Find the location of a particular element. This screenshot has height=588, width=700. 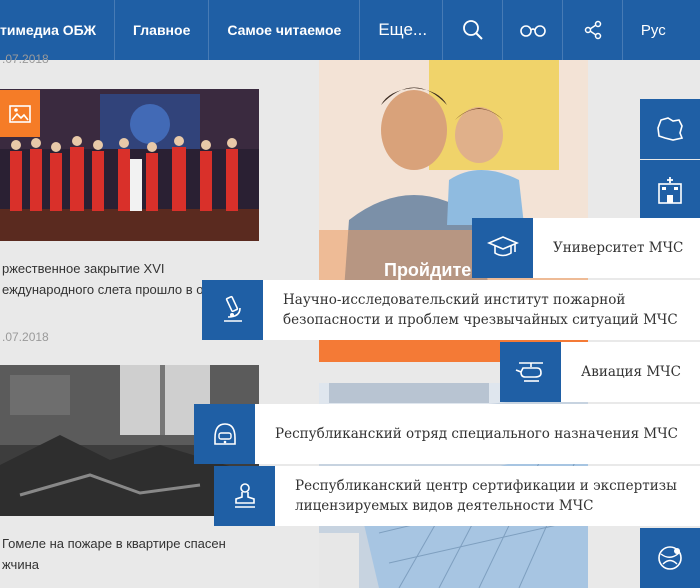

hospital-icon is located at coordinates (670, 190).